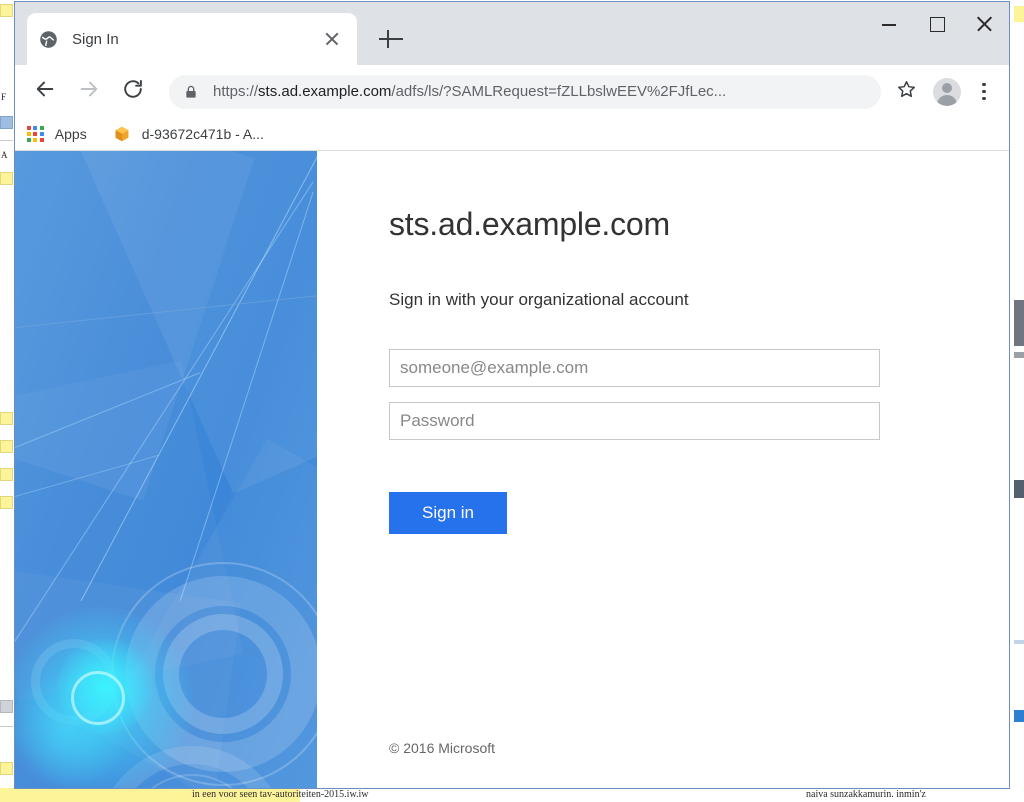 Image resolution: width=1024 pixels, height=802 pixels. I want to click on new-tab-button, so click(391, 39).